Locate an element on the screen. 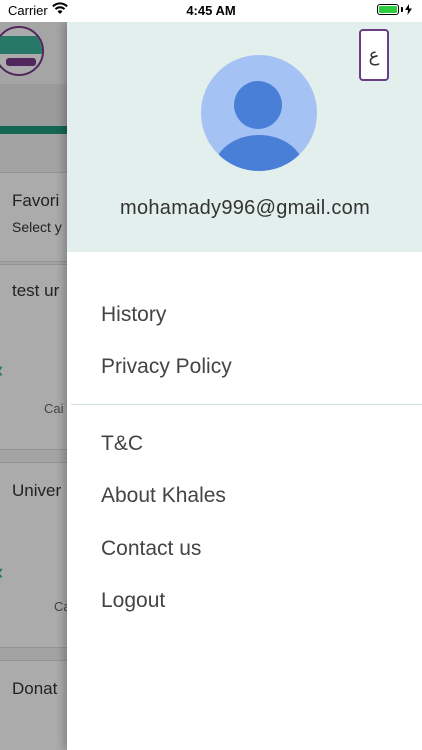  menu-item-privacy-policy: Privacy Policy is located at coordinates (166, 367).